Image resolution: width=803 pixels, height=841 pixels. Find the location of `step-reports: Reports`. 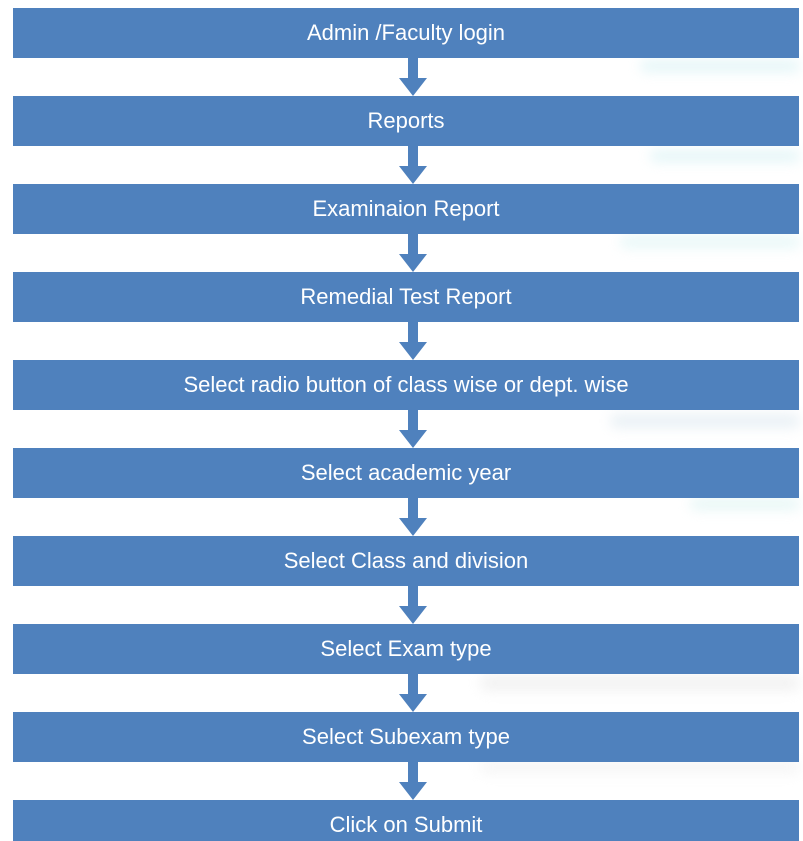

step-reports: Reports is located at coordinates (406, 121).